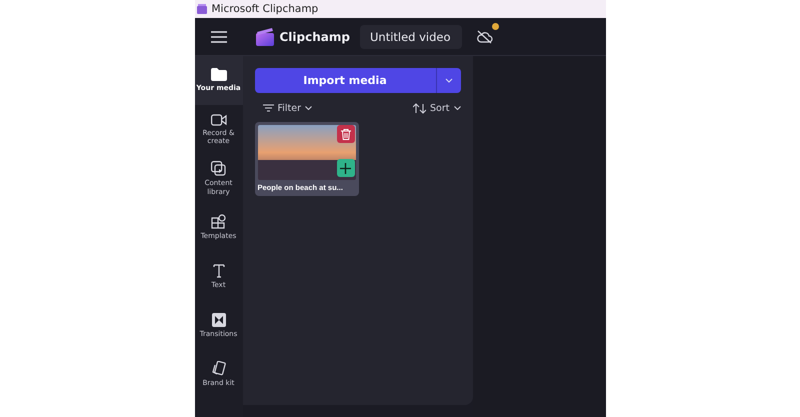  What do you see at coordinates (283, 108) in the screenshot?
I see `filter-button: Filter` at bounding box center [283, 108].